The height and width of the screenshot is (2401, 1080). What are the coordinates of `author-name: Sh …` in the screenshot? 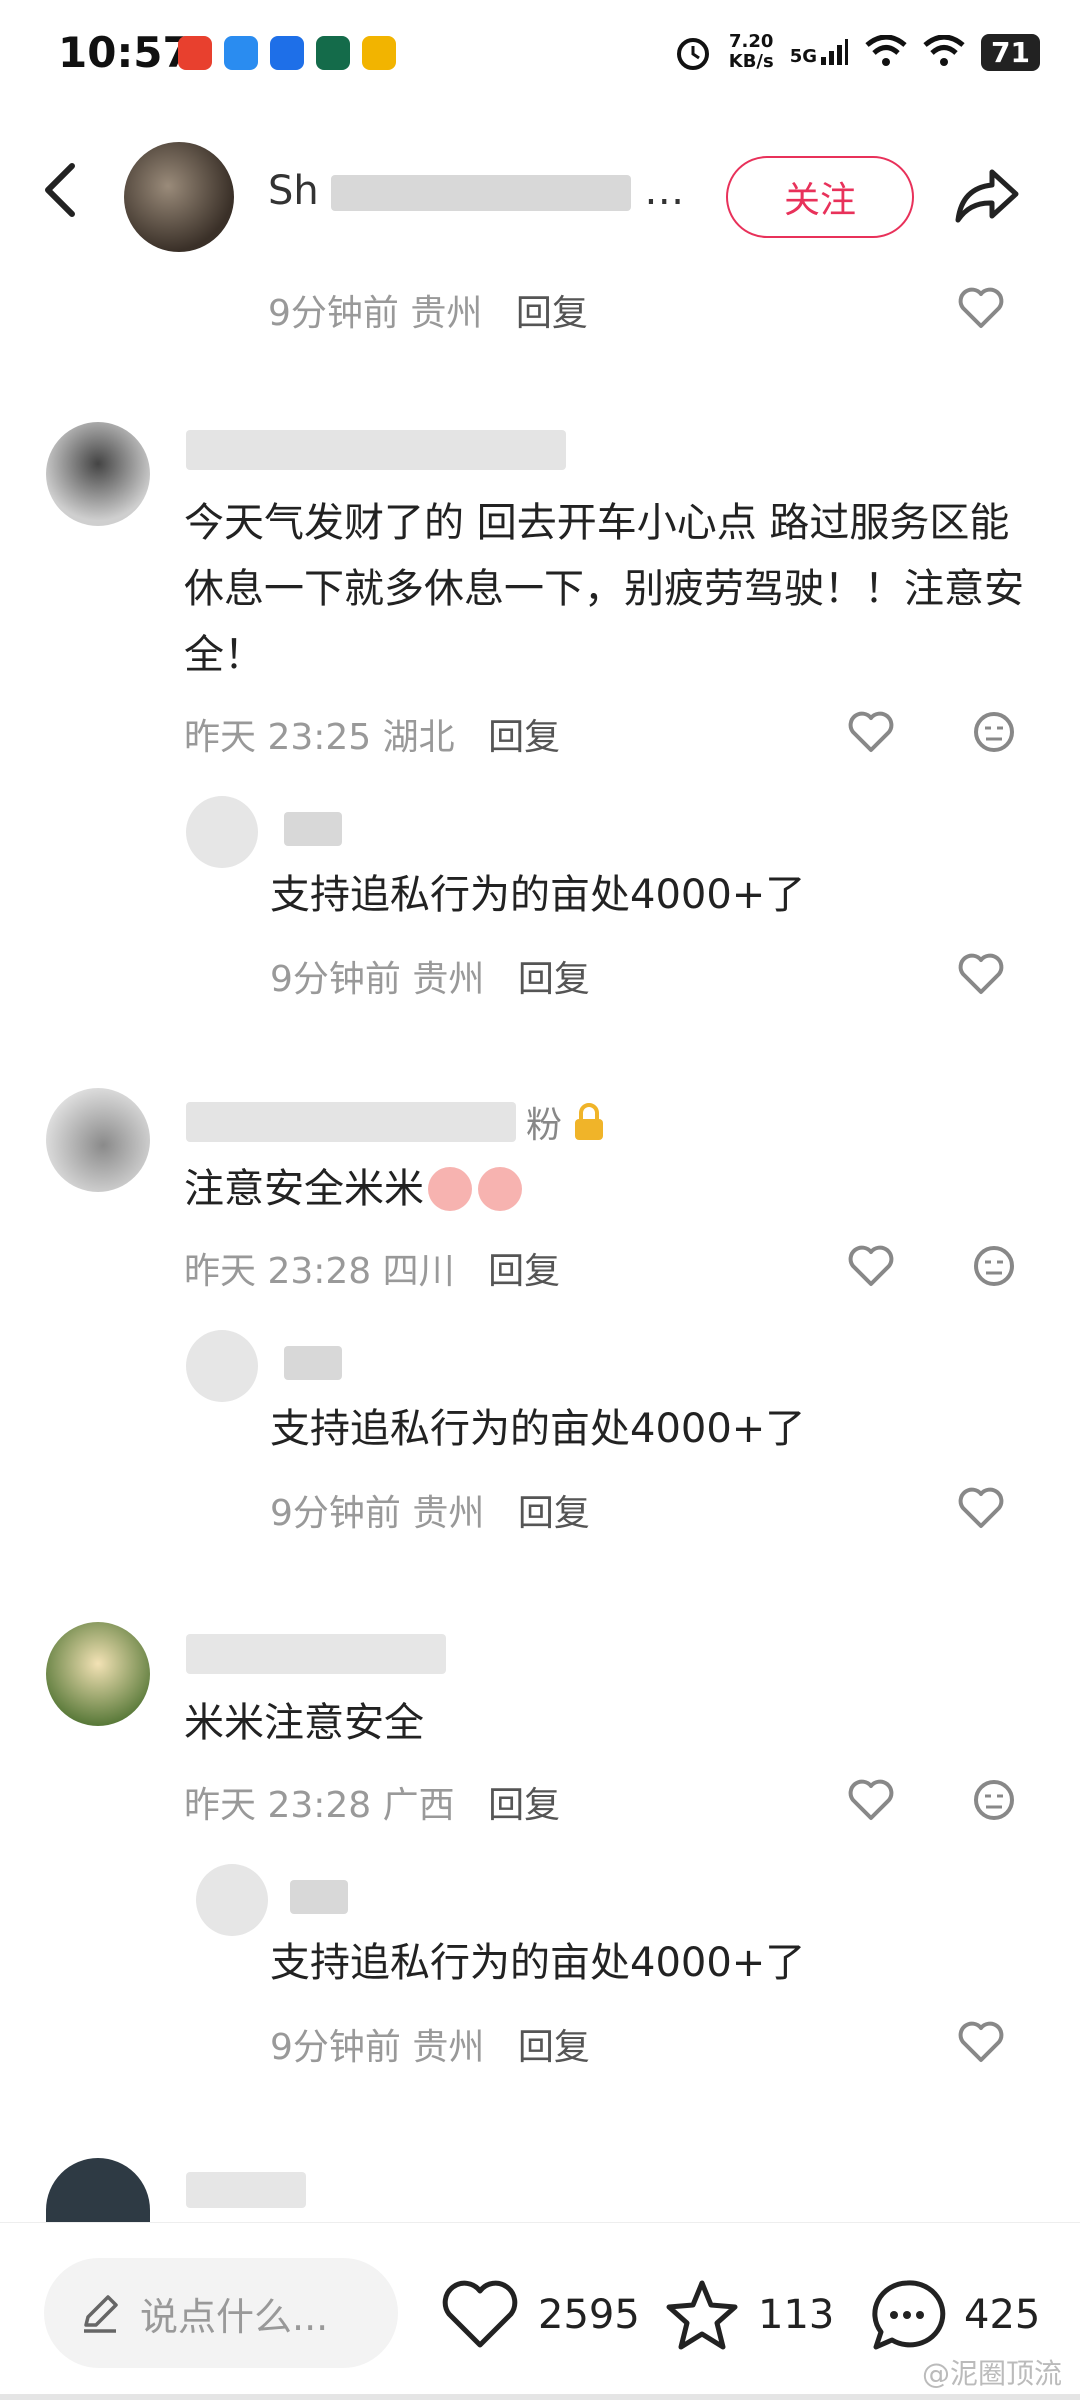 It's located at (478, 191).